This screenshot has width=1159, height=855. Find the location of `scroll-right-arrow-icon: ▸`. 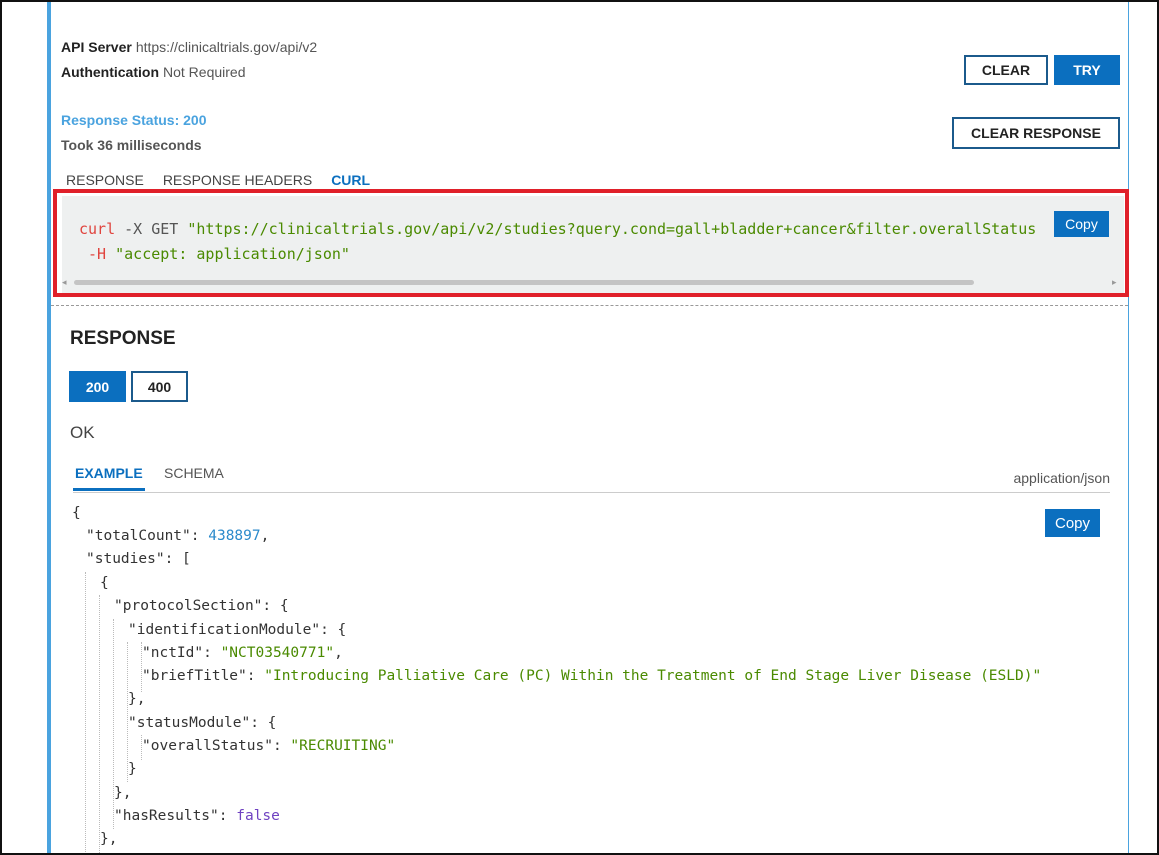

scroll-right-arrow-icon: ▸ is located at coordinates (1114, 282).